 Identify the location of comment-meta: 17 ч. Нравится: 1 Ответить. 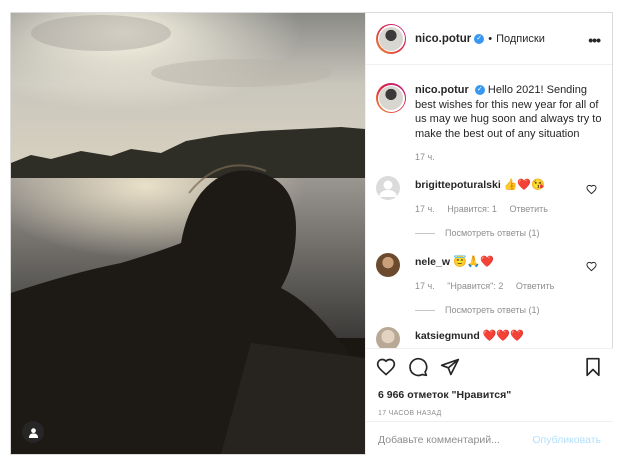
(510, 209).